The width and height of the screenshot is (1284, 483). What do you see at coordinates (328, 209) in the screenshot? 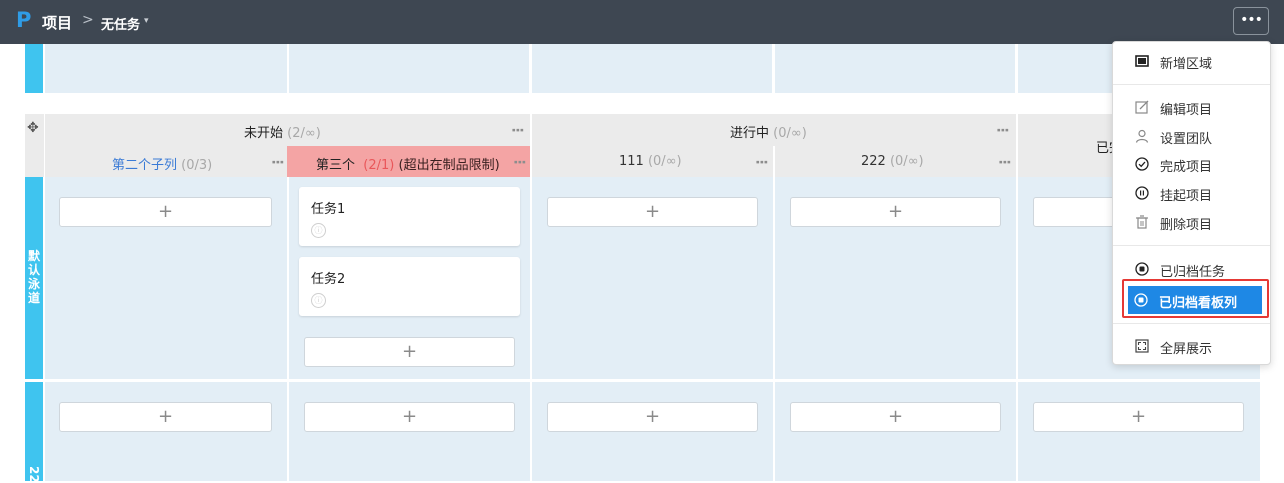
I see `task-title: 任务1` at bounding box center [328, 209].